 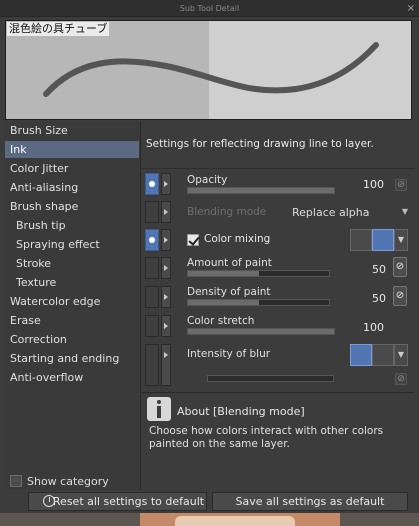 What do you see at coordinates (411, 8) in the screenshot?
I see `close-icon: ×` at bounding box center [411, 8].